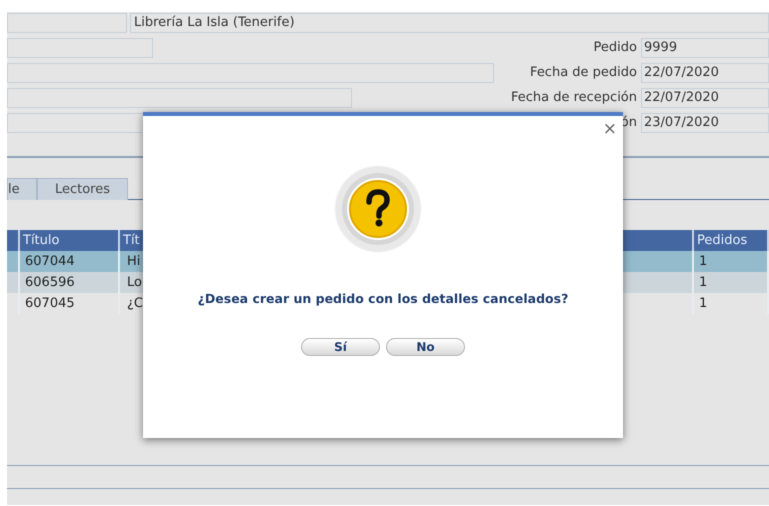  I want to click on dialog-button: No, so click(425, 347).